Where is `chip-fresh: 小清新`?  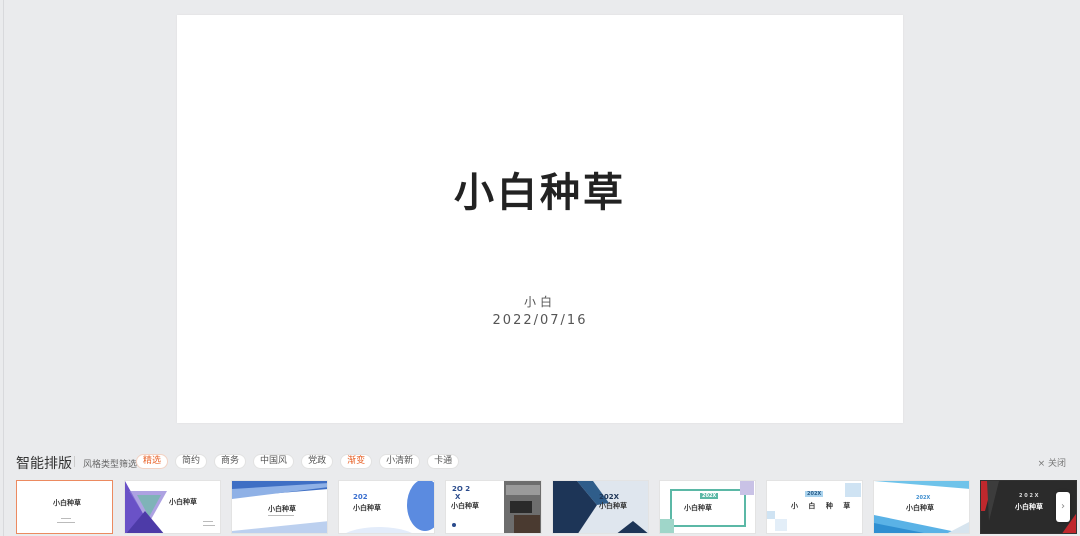
chip-fresh: 小清新 is located at coordinates (400, 461).